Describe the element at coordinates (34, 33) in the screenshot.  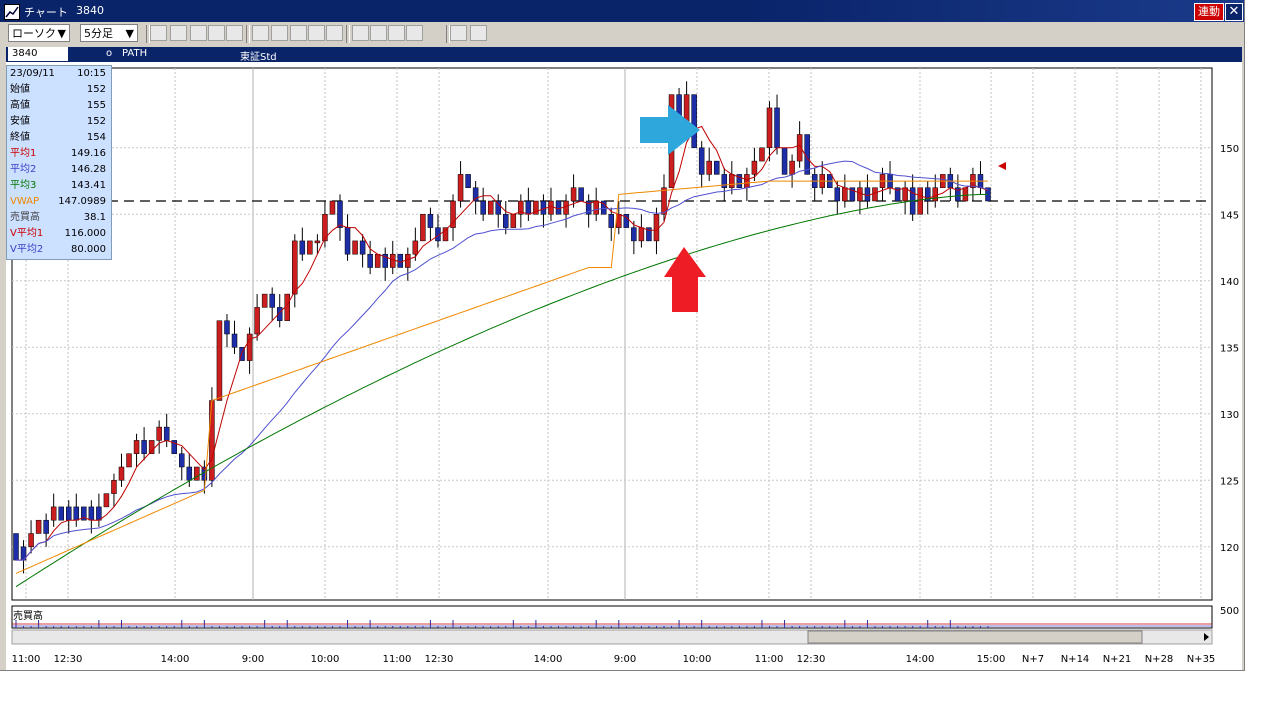
I see `chart-type-value: ローソク` at that location.